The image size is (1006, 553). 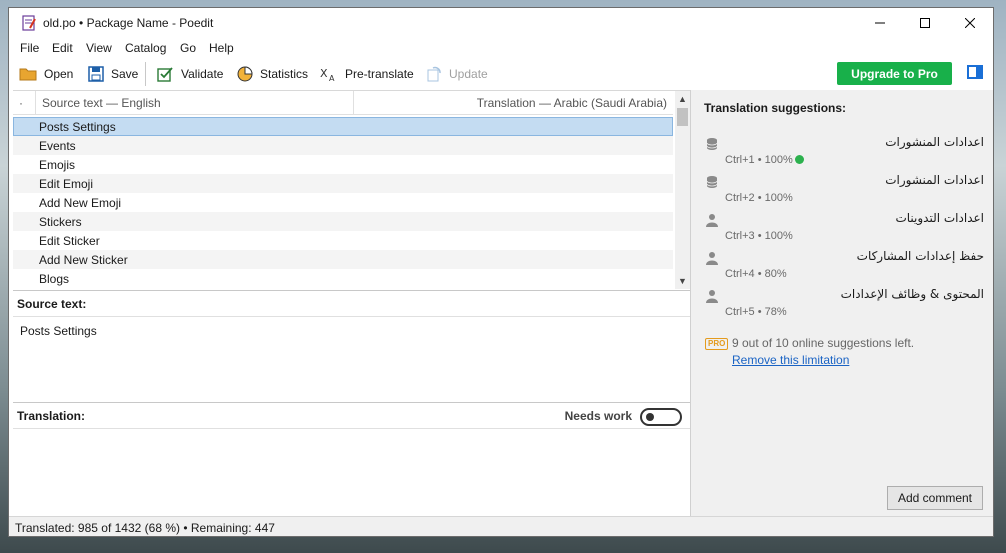 I want to click on floppy-disk-icon, so click(x=96, y=74).